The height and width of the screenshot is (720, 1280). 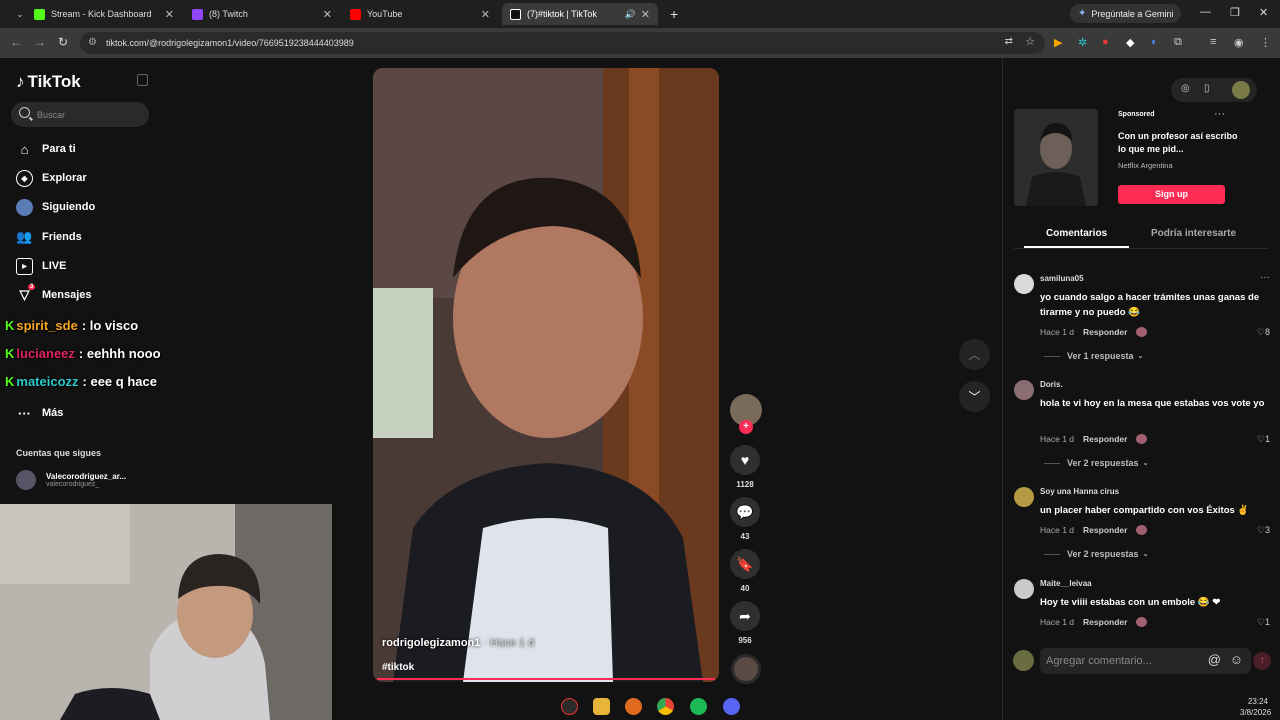 I want to click on comment-user: samiluna05, so click(x=1062, y=278).